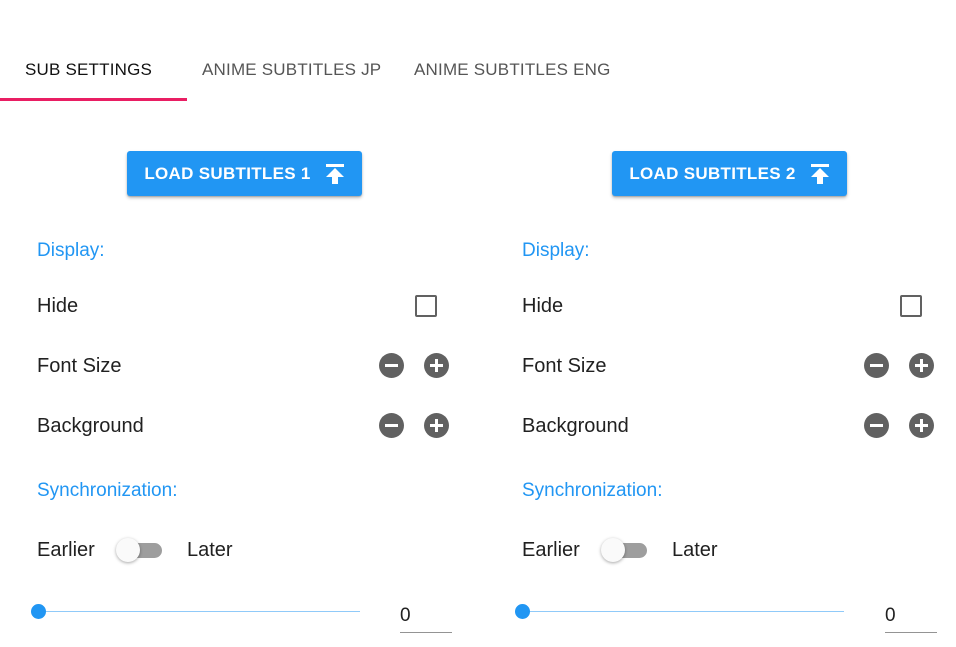  Describe the element at coordinates (712, 173) in the screenshot. I see `load-button-label: LOAD SUBTITLES 2` at that location.